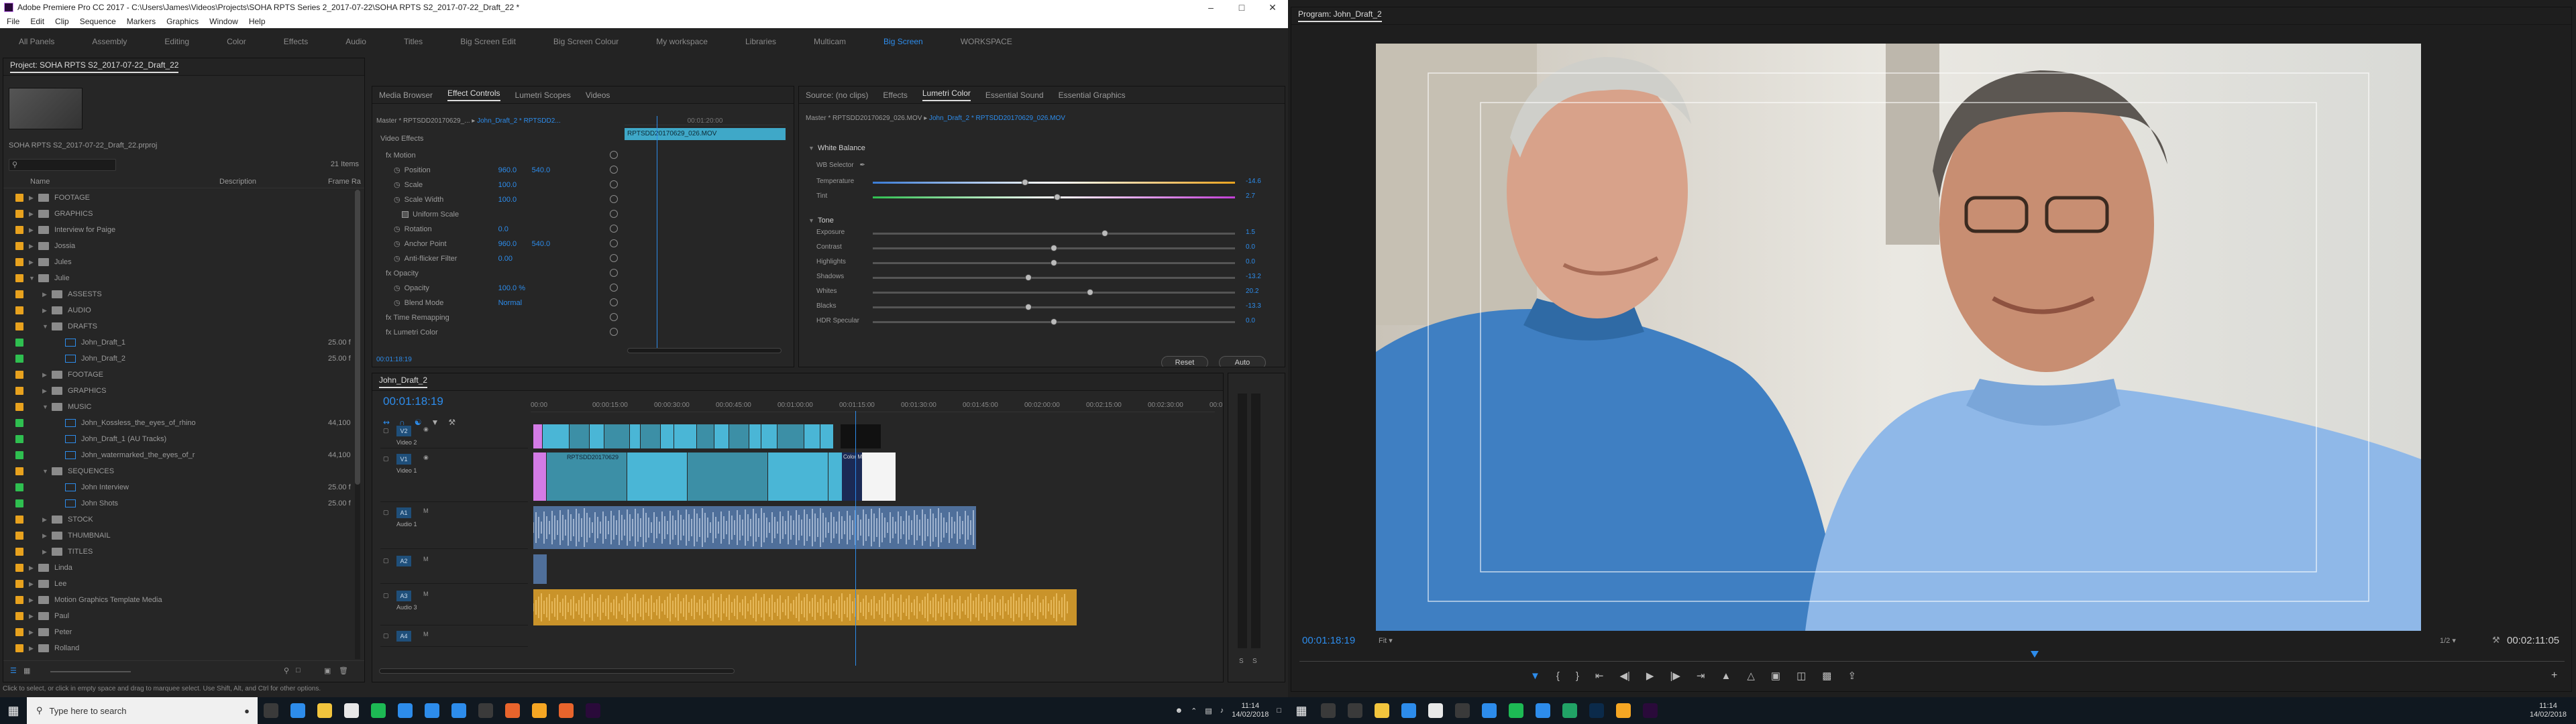 The width and height of the screenshot is (2576, 724). I want to click on vr-icon: ▩, so click(1826, 676).